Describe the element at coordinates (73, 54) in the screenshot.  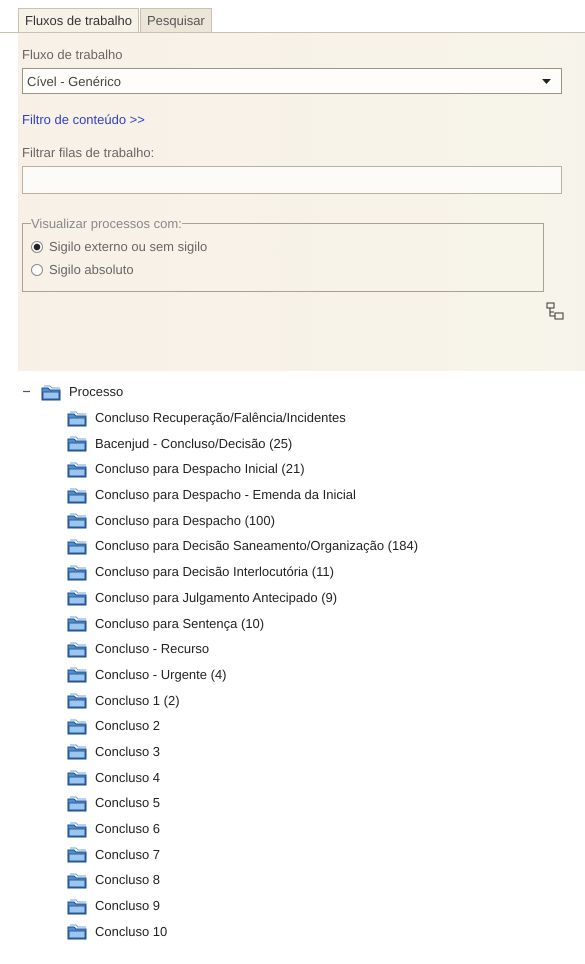
I see `field-label: Fluxo de trabalho` at that location.